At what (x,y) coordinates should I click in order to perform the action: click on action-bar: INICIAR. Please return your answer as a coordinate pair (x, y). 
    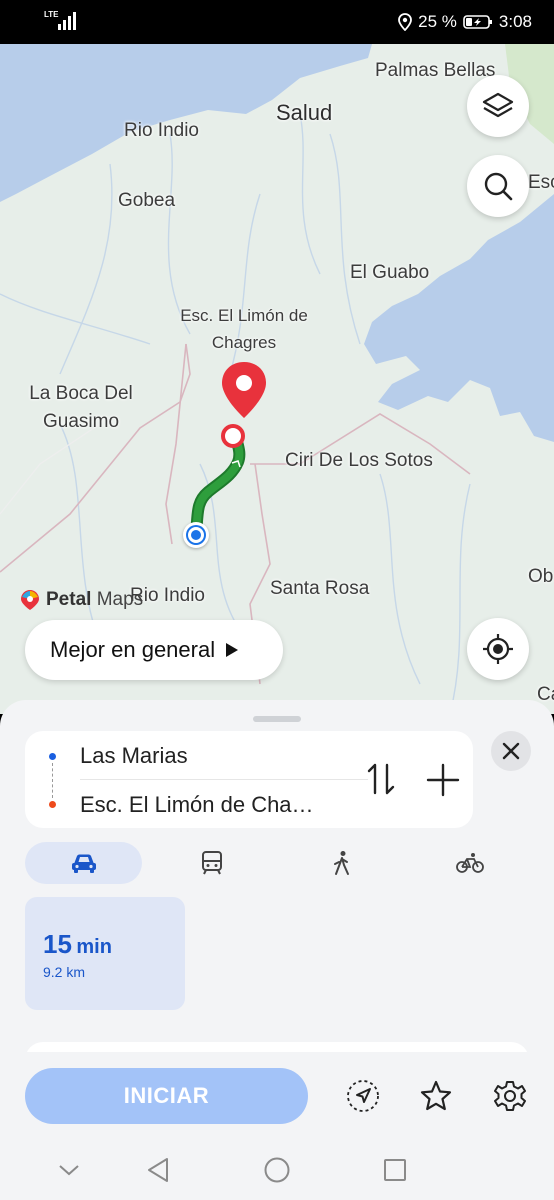
    Looking at the image, I should click on (277, 1096).